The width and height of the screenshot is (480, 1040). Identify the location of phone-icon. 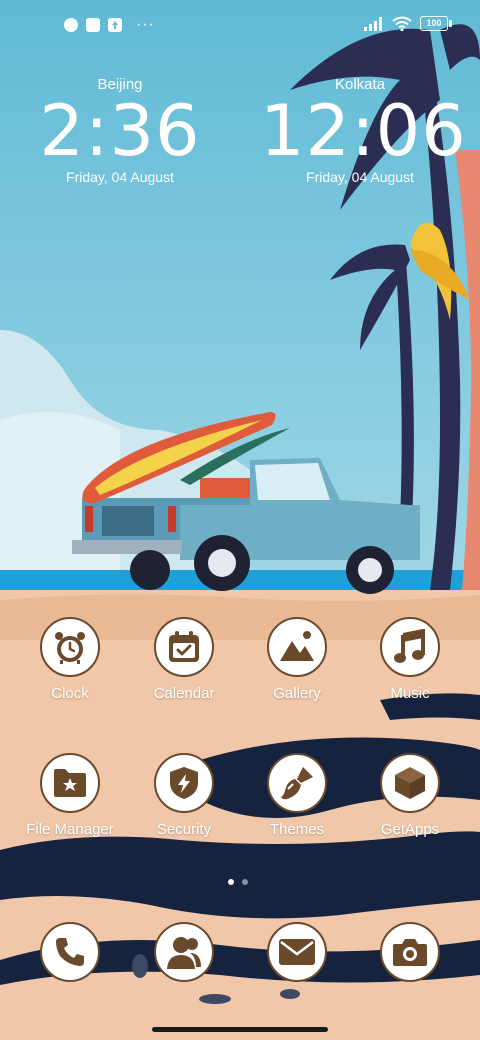
(70, 952).